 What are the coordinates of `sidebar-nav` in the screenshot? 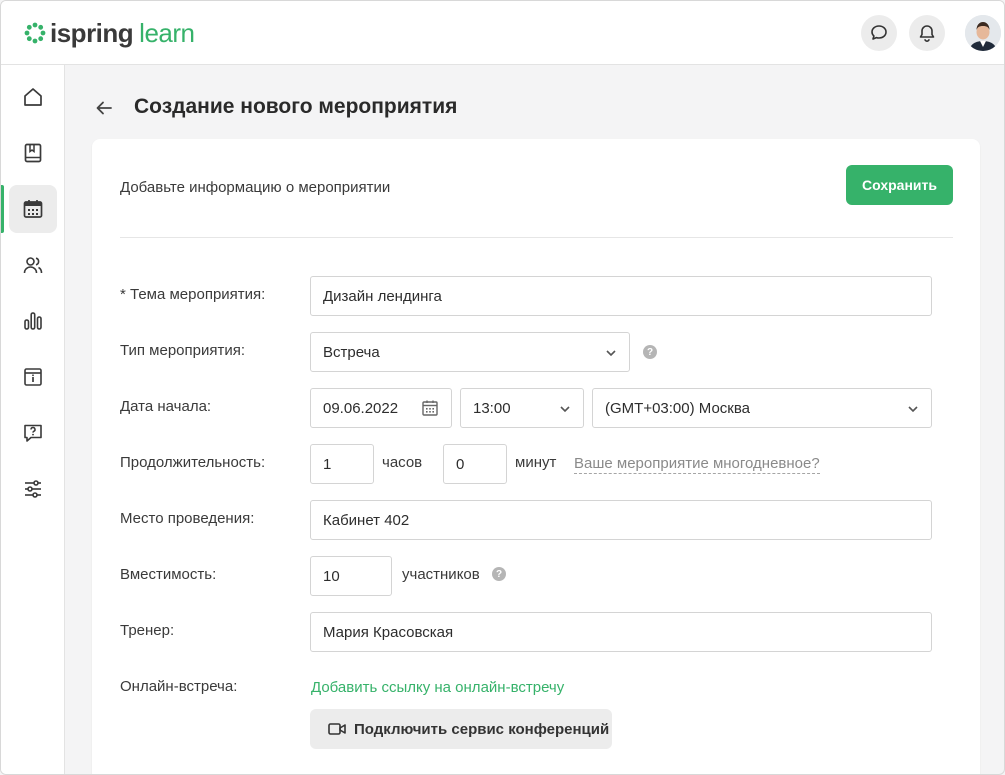 It's located at (33, 419).